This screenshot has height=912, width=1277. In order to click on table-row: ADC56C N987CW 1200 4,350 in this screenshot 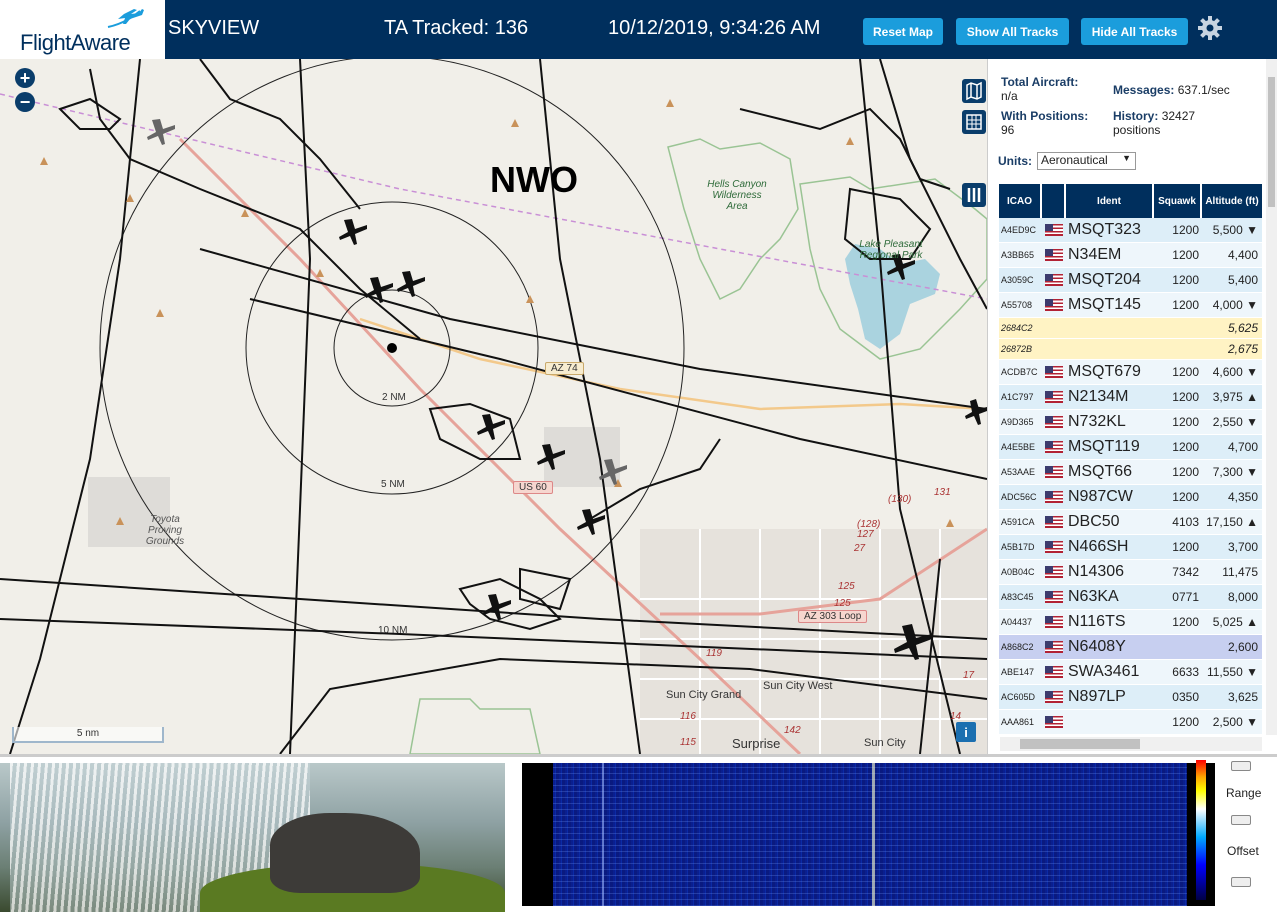, I will do `click(1130, 497)`.